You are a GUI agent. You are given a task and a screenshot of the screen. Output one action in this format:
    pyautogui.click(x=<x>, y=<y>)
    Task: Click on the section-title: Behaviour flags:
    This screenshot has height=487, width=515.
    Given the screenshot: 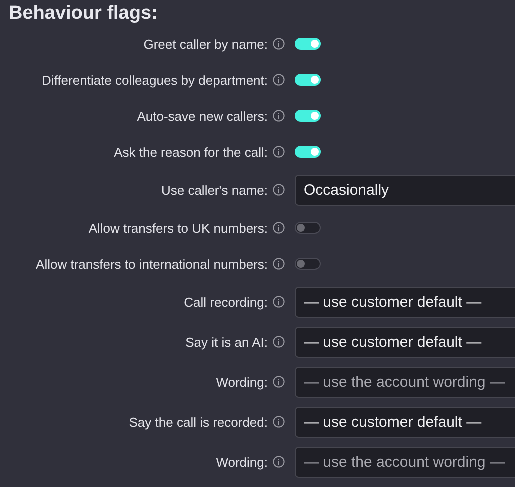 What is the action you would take?
    pyautogui.click(x=83, y=14)
    